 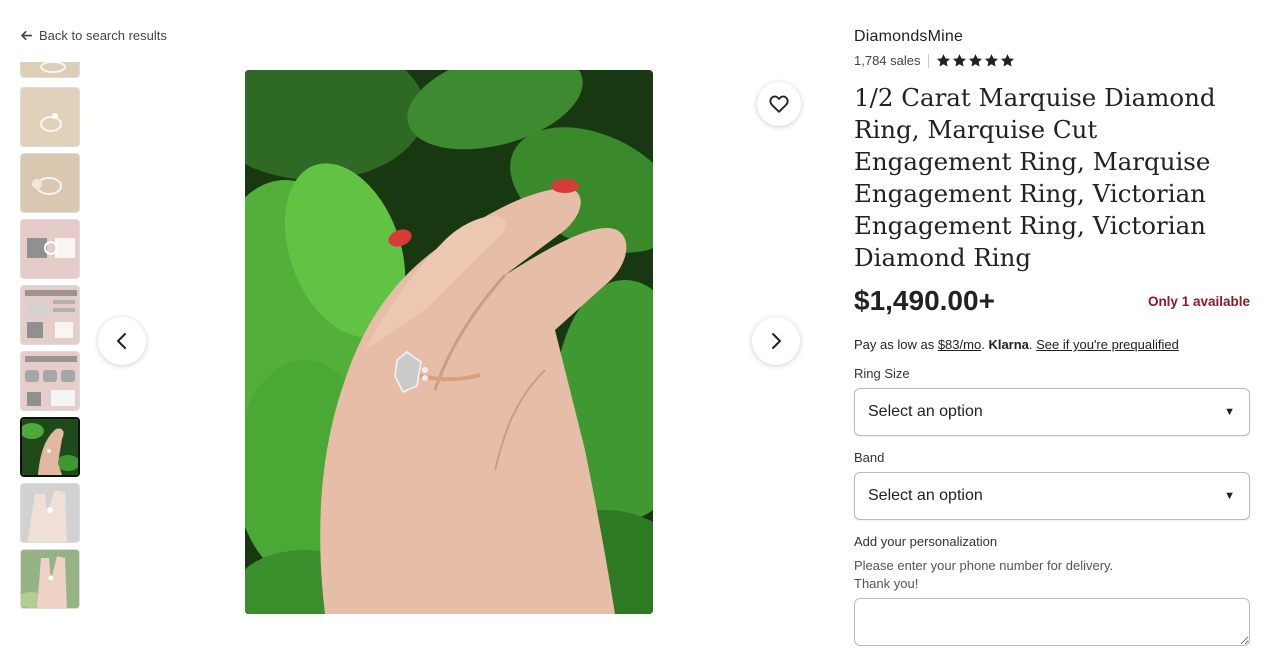 What do you see at coordinates (925, 495) in the screenshot?
I see `band-value: Select an option` at bounding box center [925, 495].